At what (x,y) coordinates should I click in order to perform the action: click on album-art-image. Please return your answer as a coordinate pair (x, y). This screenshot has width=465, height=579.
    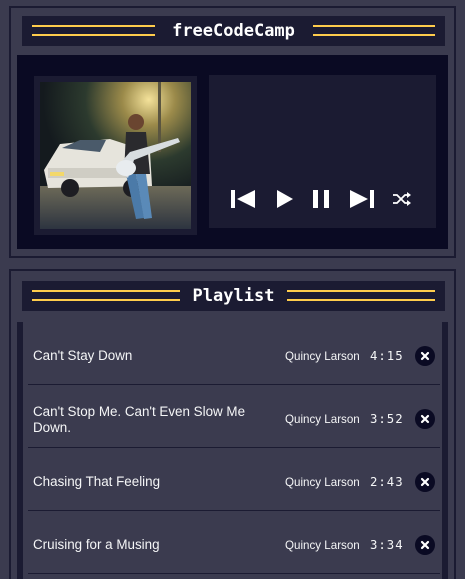
    Looking at the image, I should click on (115, 155).